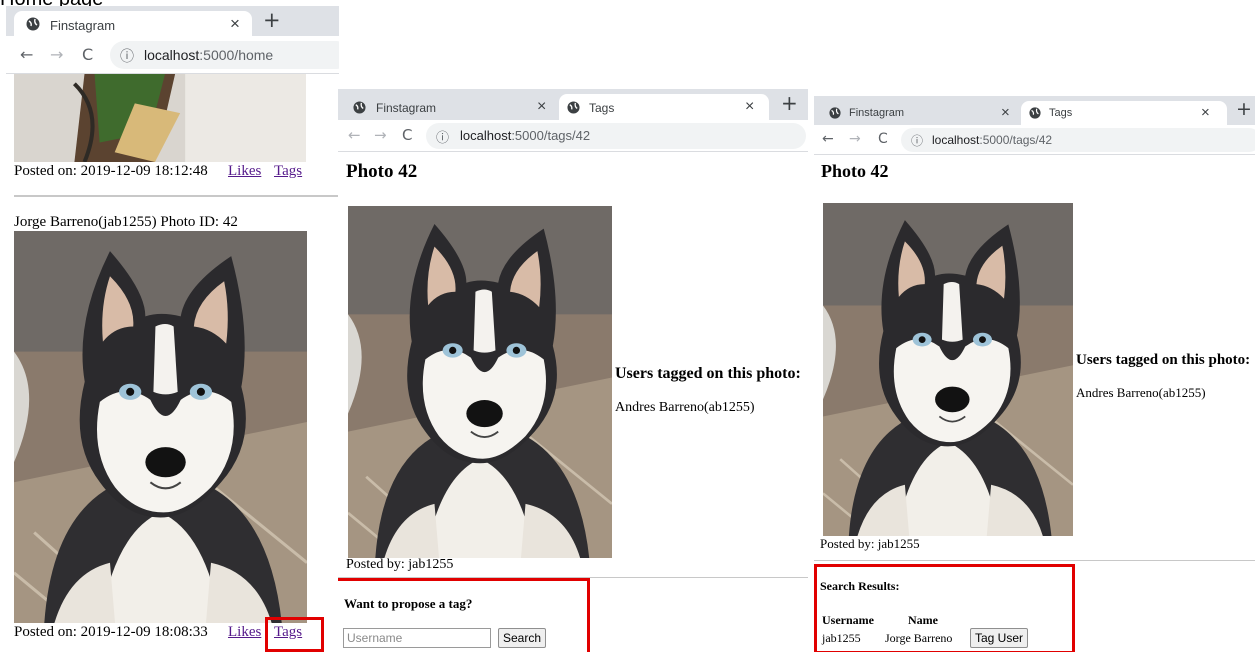  I want to click on highlight-box-propose, so click(464, 615).